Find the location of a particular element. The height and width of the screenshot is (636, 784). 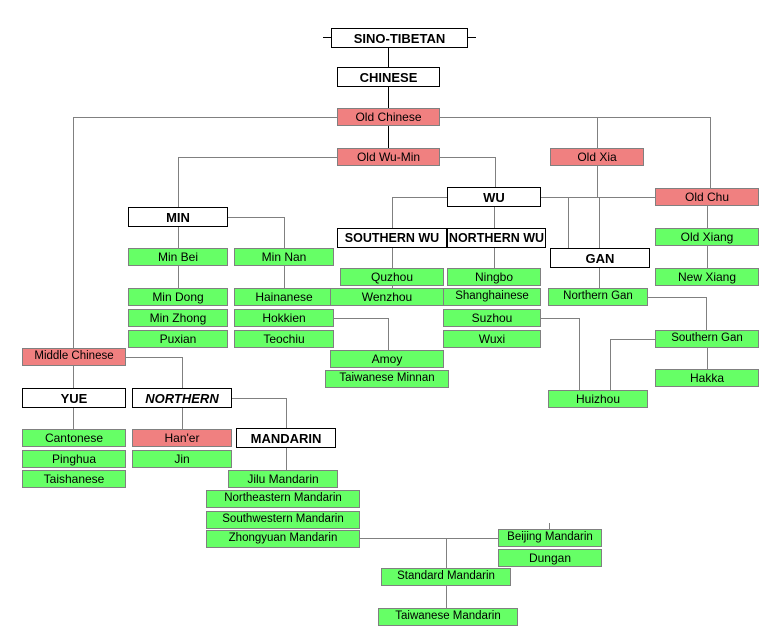

node-haner: Han'er is located at coordinates (182, 438).